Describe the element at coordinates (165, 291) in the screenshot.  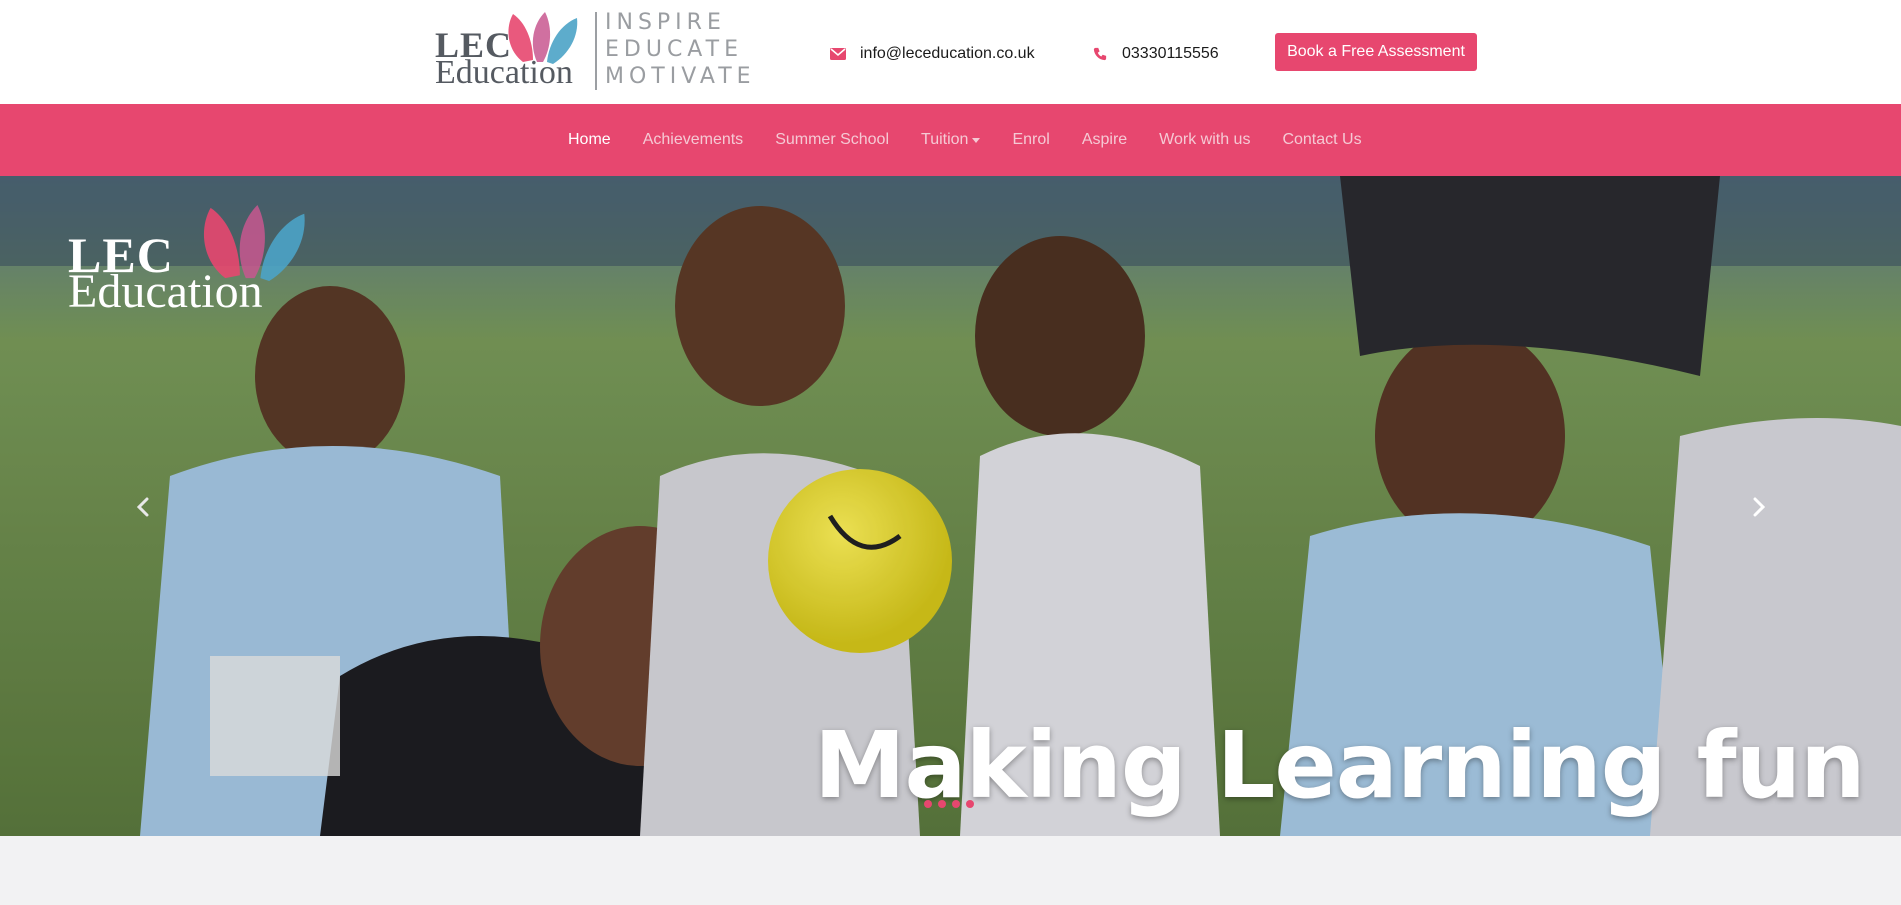
I see `hero-logo-education: Education` at that location.